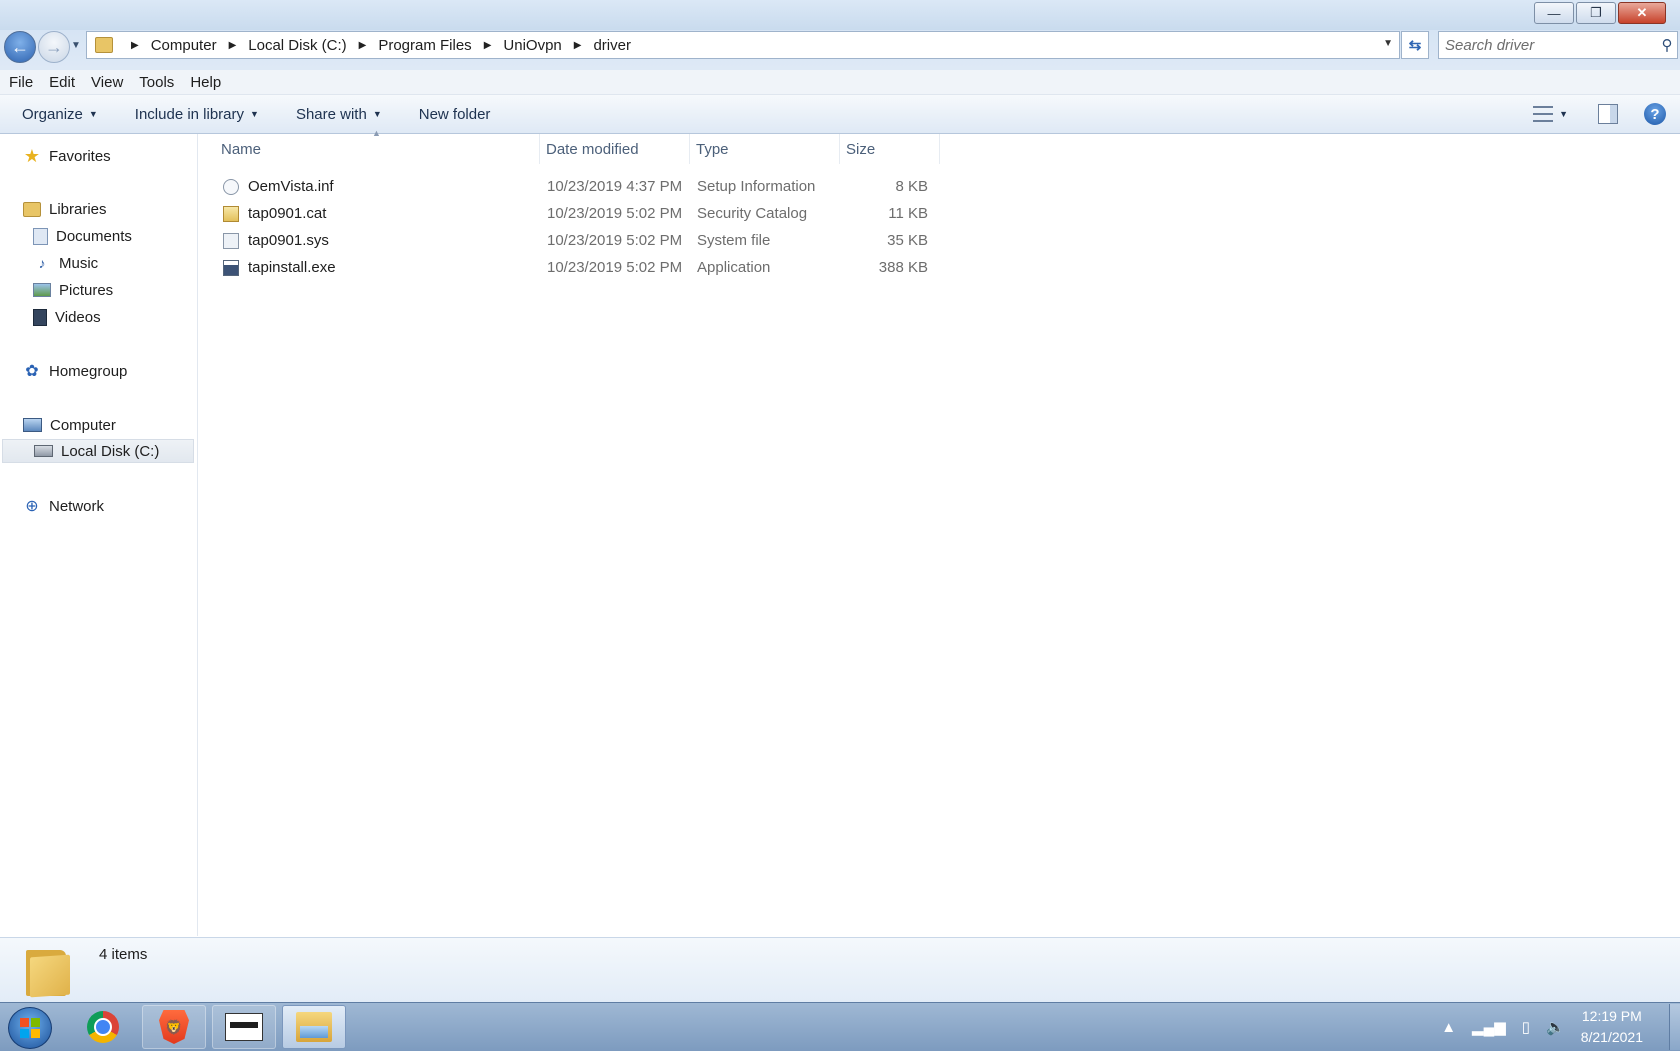  I want to click on nav-computer: Computer, so click(69, 425).